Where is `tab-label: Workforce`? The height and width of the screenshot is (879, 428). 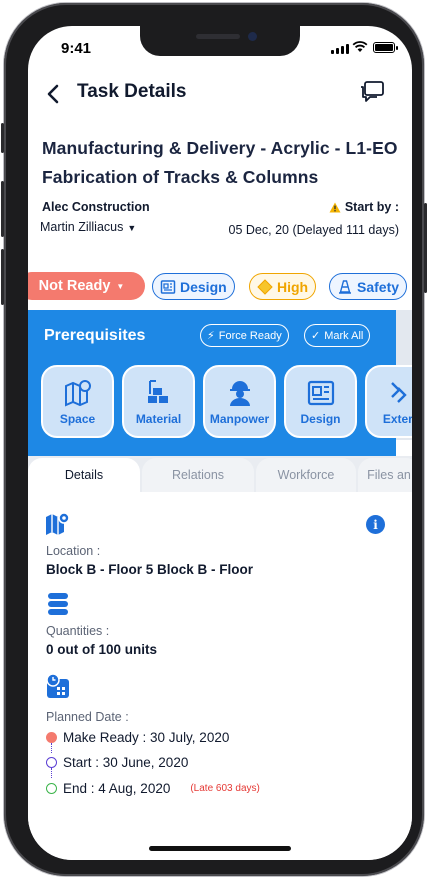
tab-label: Workforce is located at coordinates (306, 475).